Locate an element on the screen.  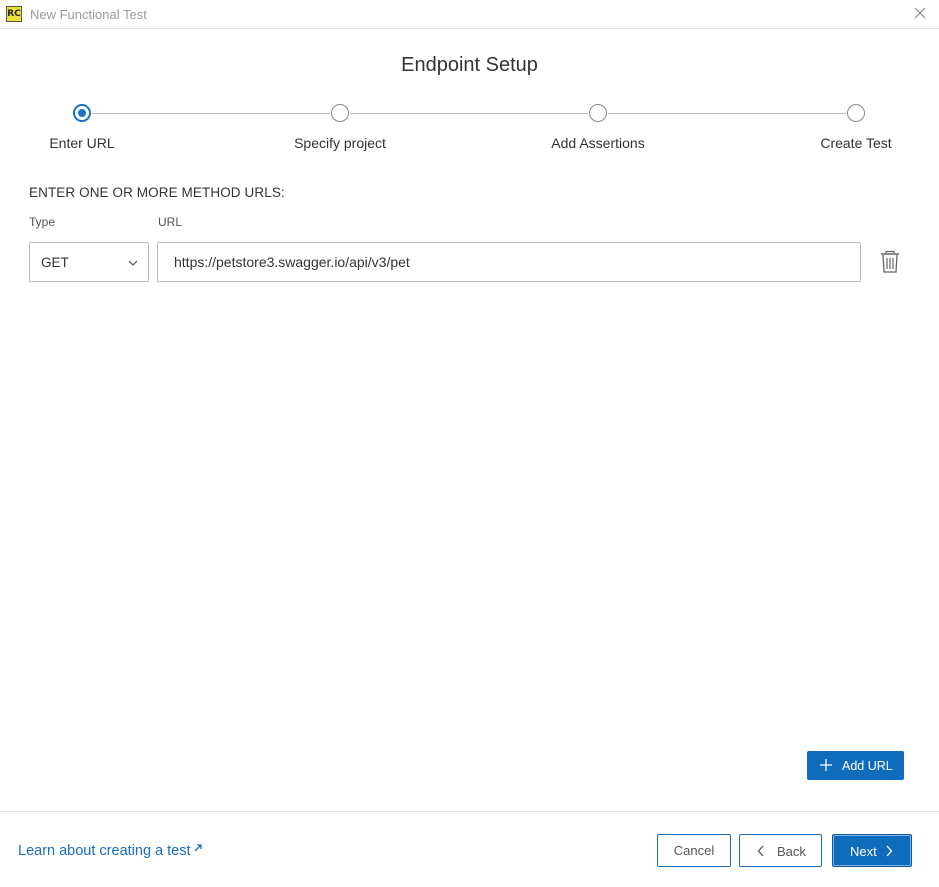
cancel-button: Cancel is located at coordinates (694, 850).